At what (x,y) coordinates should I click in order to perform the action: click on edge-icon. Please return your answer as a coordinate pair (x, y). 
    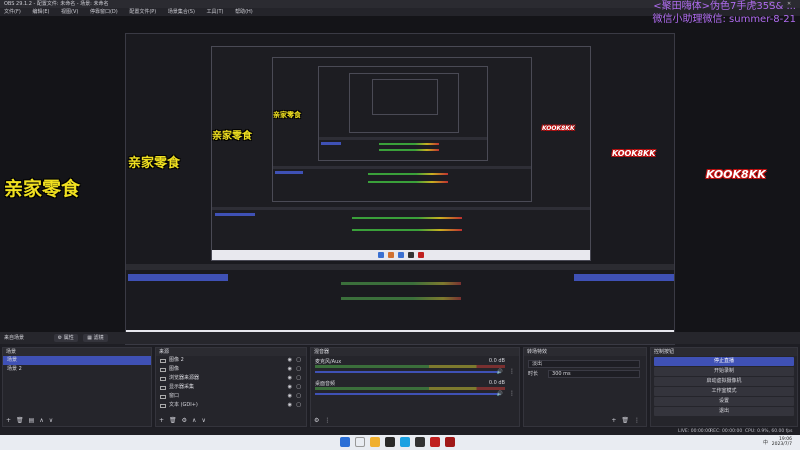
    Looking at the image, I should click on (405, 442).